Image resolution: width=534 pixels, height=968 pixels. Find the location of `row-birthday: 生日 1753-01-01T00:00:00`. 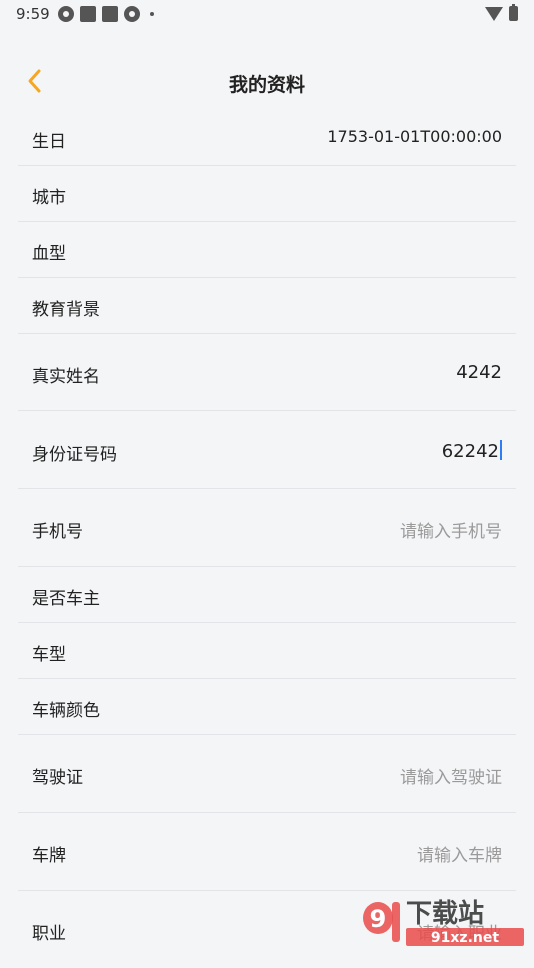

row-birthday: 生日 1753-01-01T00:00:00 is located at coordinates (267, 138).